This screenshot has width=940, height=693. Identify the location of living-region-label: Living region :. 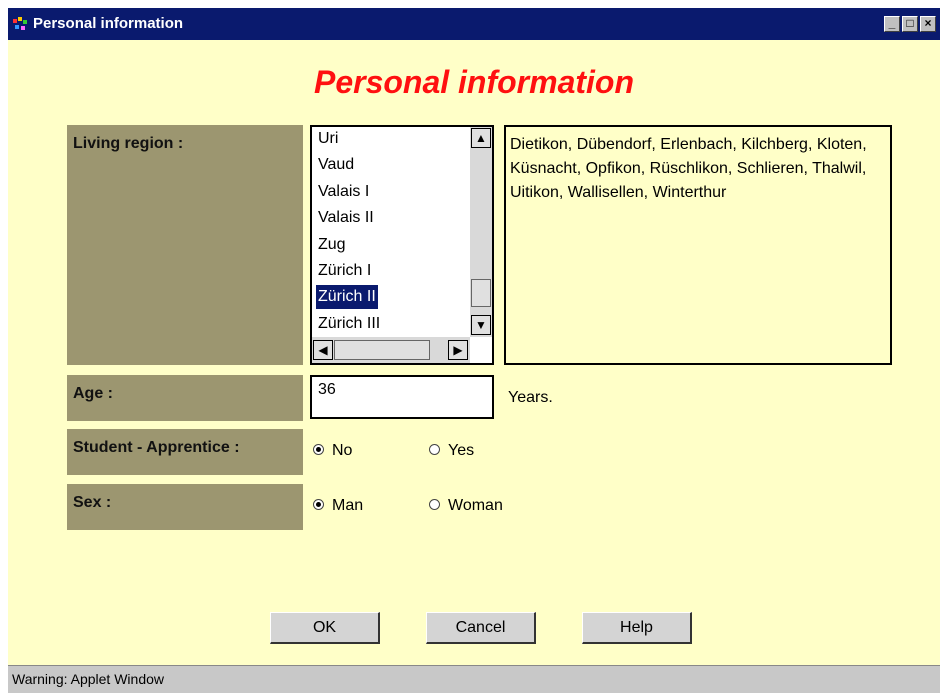
(185, 245).